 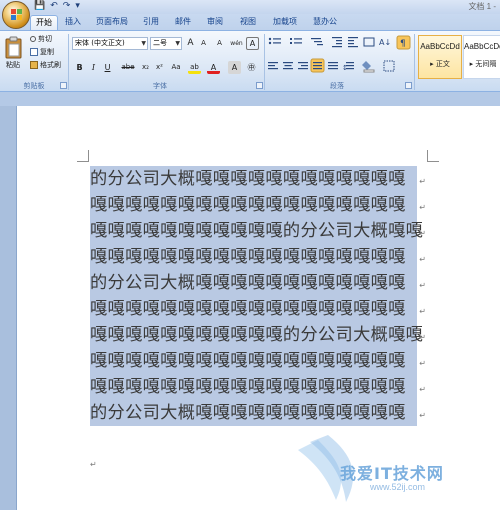 I want to click on title-bar: 💾 ↶ ↷ ▾ 文档 1 -, so click(x=250, y=7).